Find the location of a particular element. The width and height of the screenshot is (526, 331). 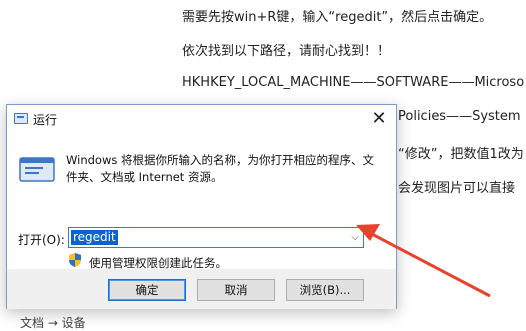

run-command-value: regedit is located at coordinates (94, 237).